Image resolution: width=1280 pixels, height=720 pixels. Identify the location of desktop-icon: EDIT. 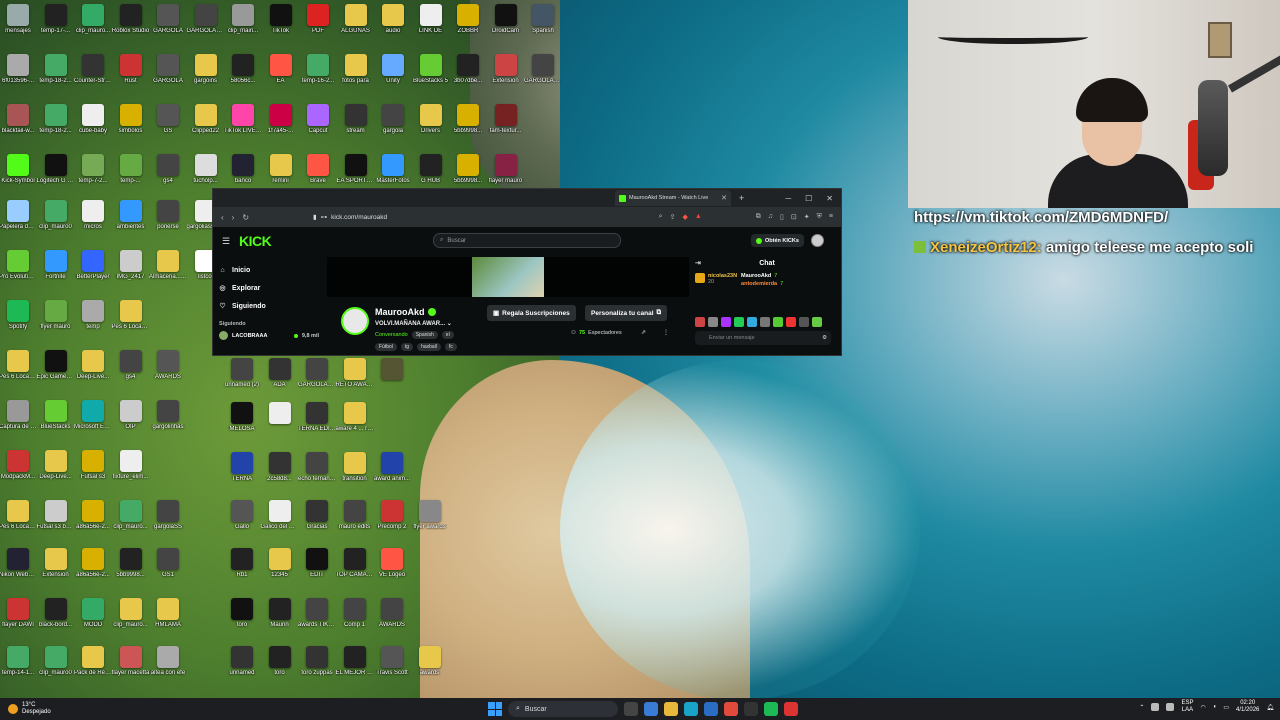
(317, 571).